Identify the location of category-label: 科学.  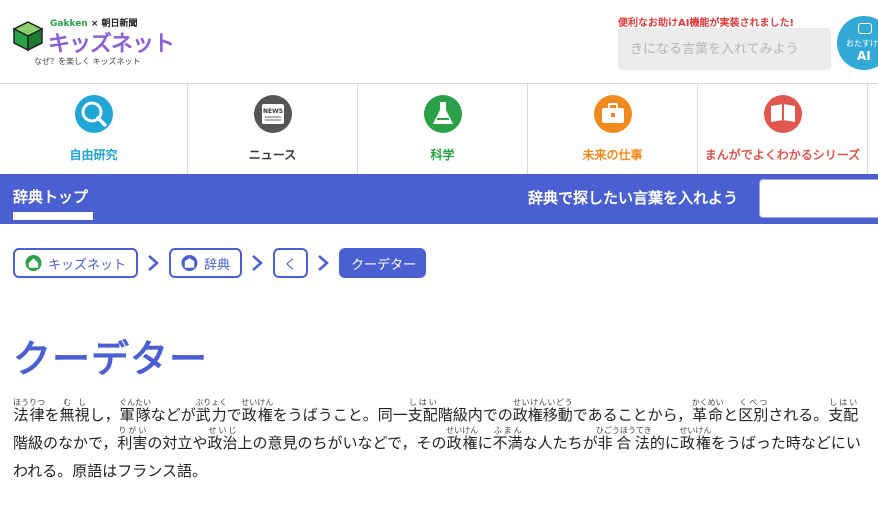
(442, 155).